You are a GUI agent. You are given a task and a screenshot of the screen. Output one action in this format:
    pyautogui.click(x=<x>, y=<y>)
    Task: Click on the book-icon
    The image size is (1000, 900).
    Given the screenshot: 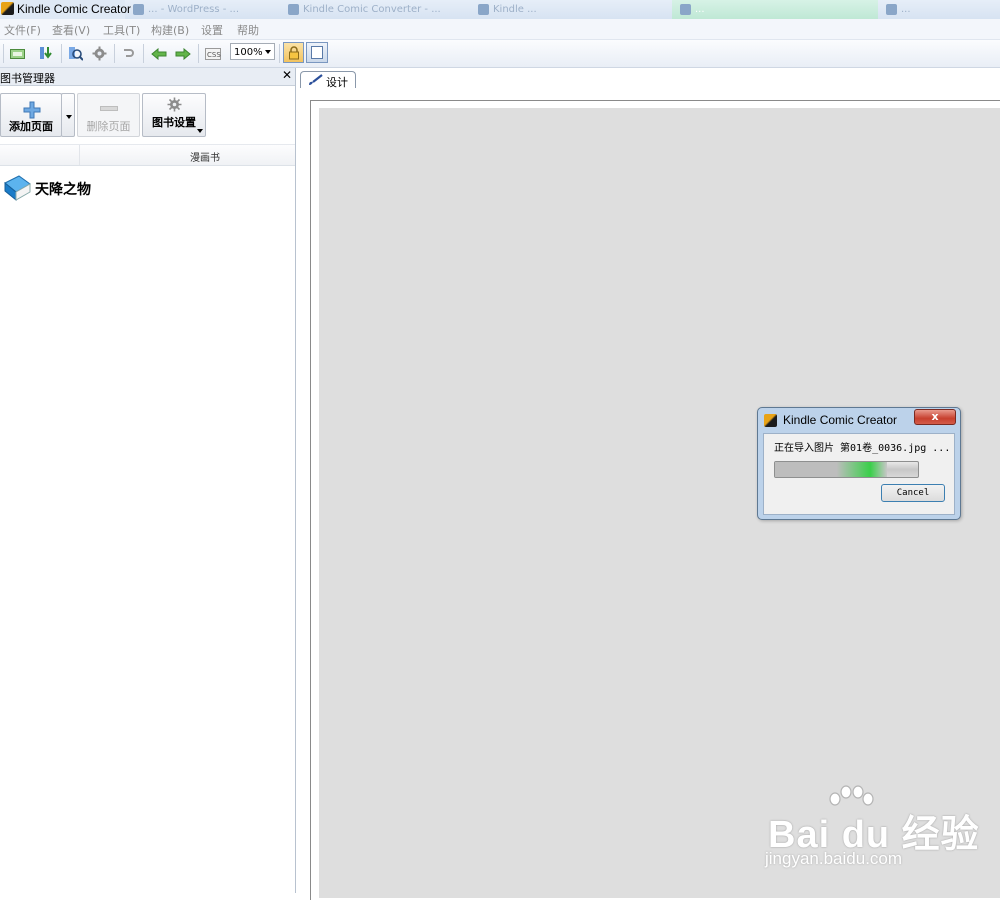 What is the action you would take?
    pyautogui.click(x=17, y=188)
    